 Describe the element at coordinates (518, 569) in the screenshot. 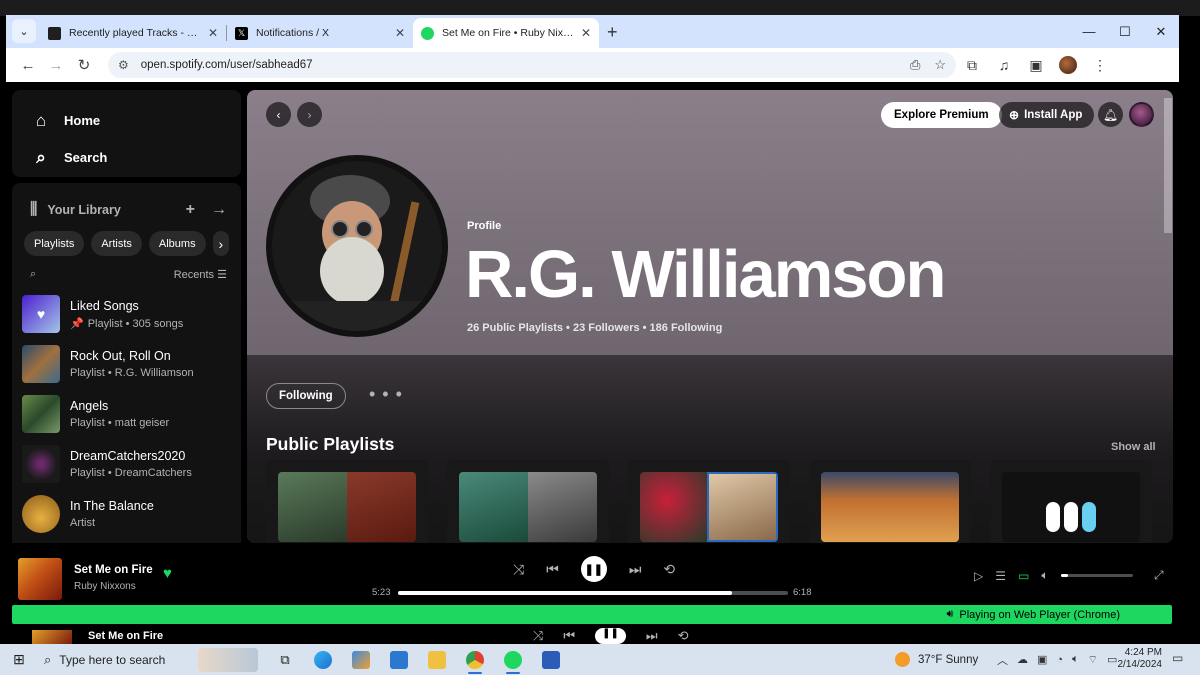

I see `shuffle-icon: ⤨` at that location.